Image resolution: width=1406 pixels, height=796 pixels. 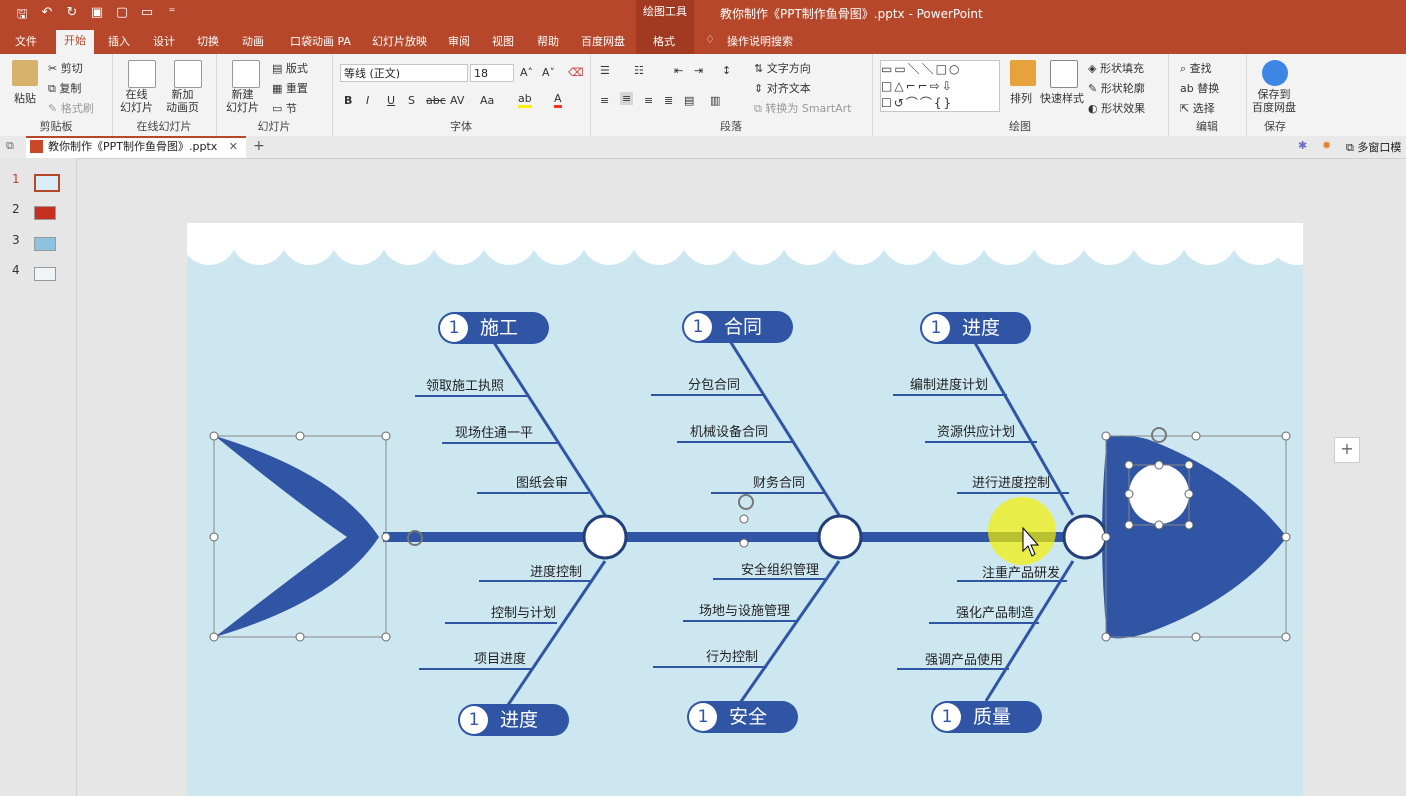 What do you see at coordinates (604, 100) in the screenshot?
I see `align-left-icon: ≡` at bounding box center [604, 100].